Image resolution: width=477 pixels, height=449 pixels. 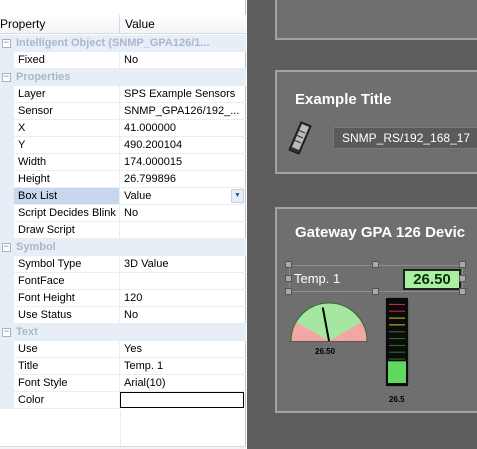 What do you see at coordinates (380, 232) in the screenshot?
I see `gateway-panel-title: Gateway GPA 126 Devic` at bounding box center [380, 232].